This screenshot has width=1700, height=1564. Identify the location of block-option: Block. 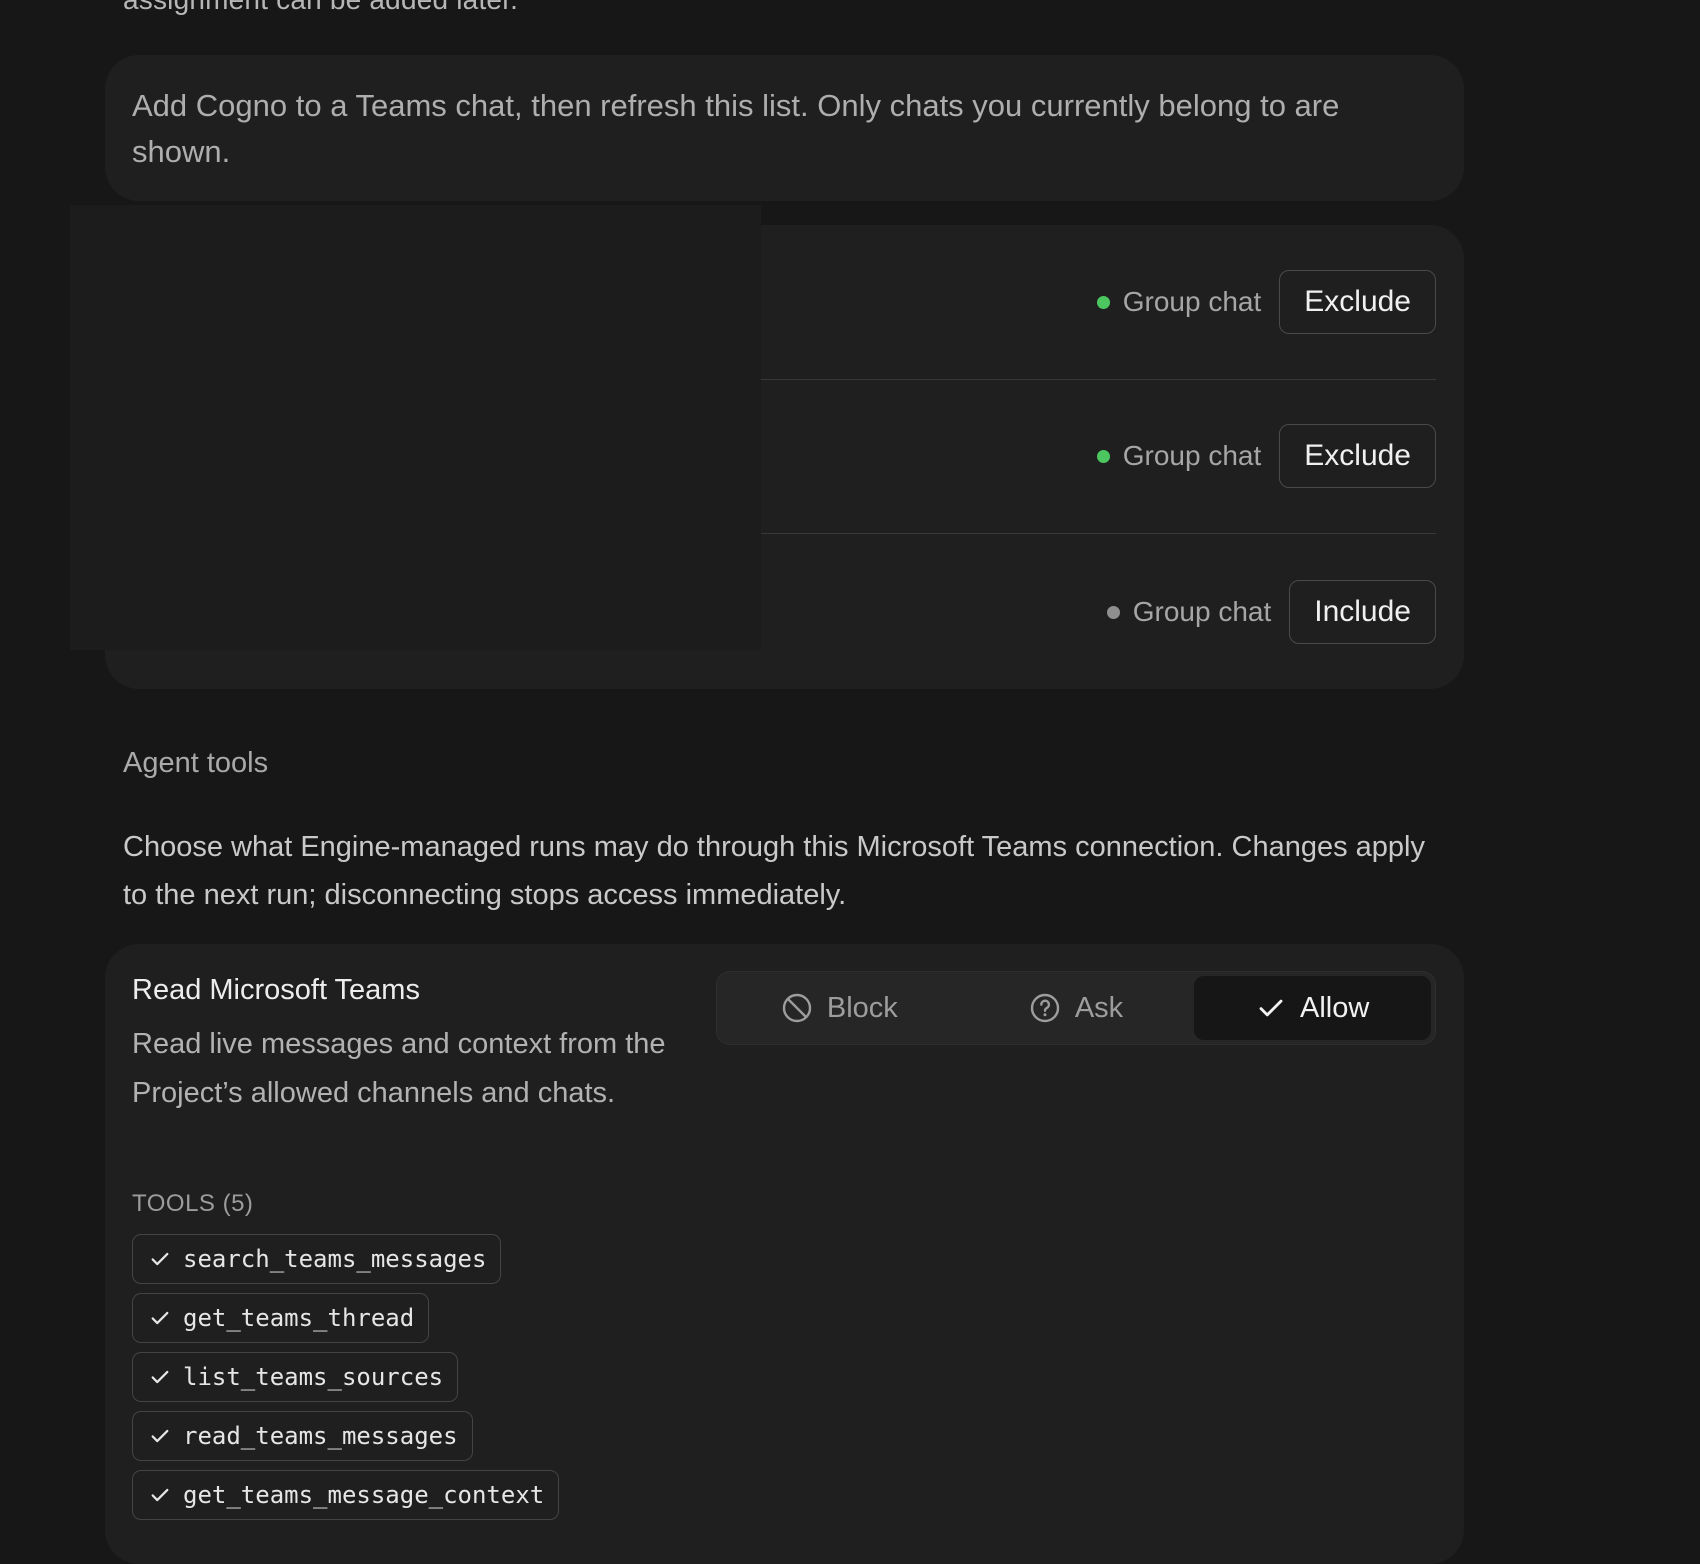
(839, 1008).